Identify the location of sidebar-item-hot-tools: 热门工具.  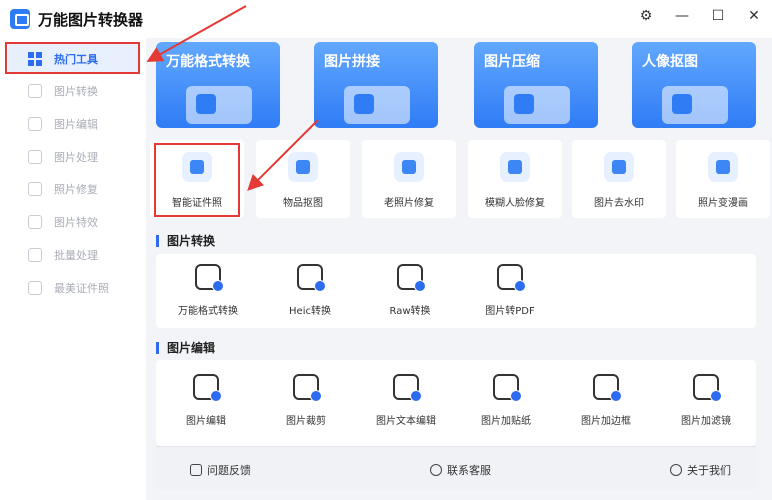
(74, 59).